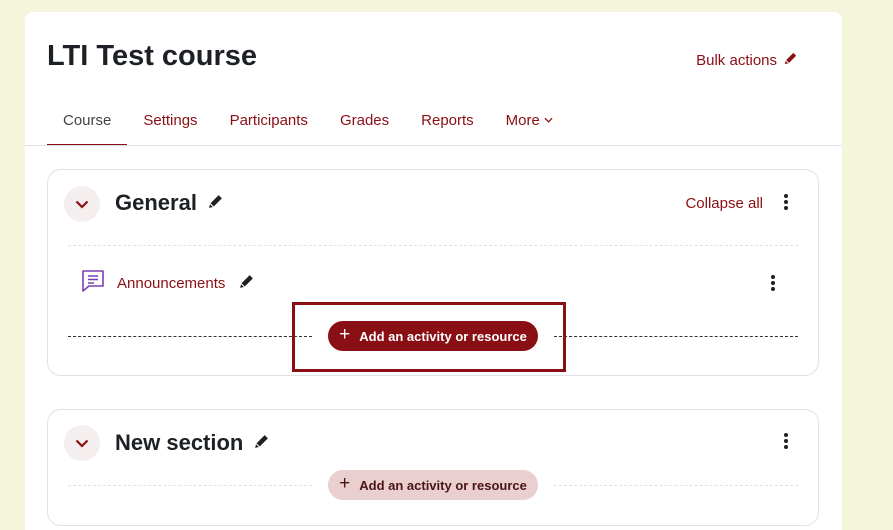 The image size is (893, 530). I want to click on activity-name-link: Announcements, so click(171, 283).